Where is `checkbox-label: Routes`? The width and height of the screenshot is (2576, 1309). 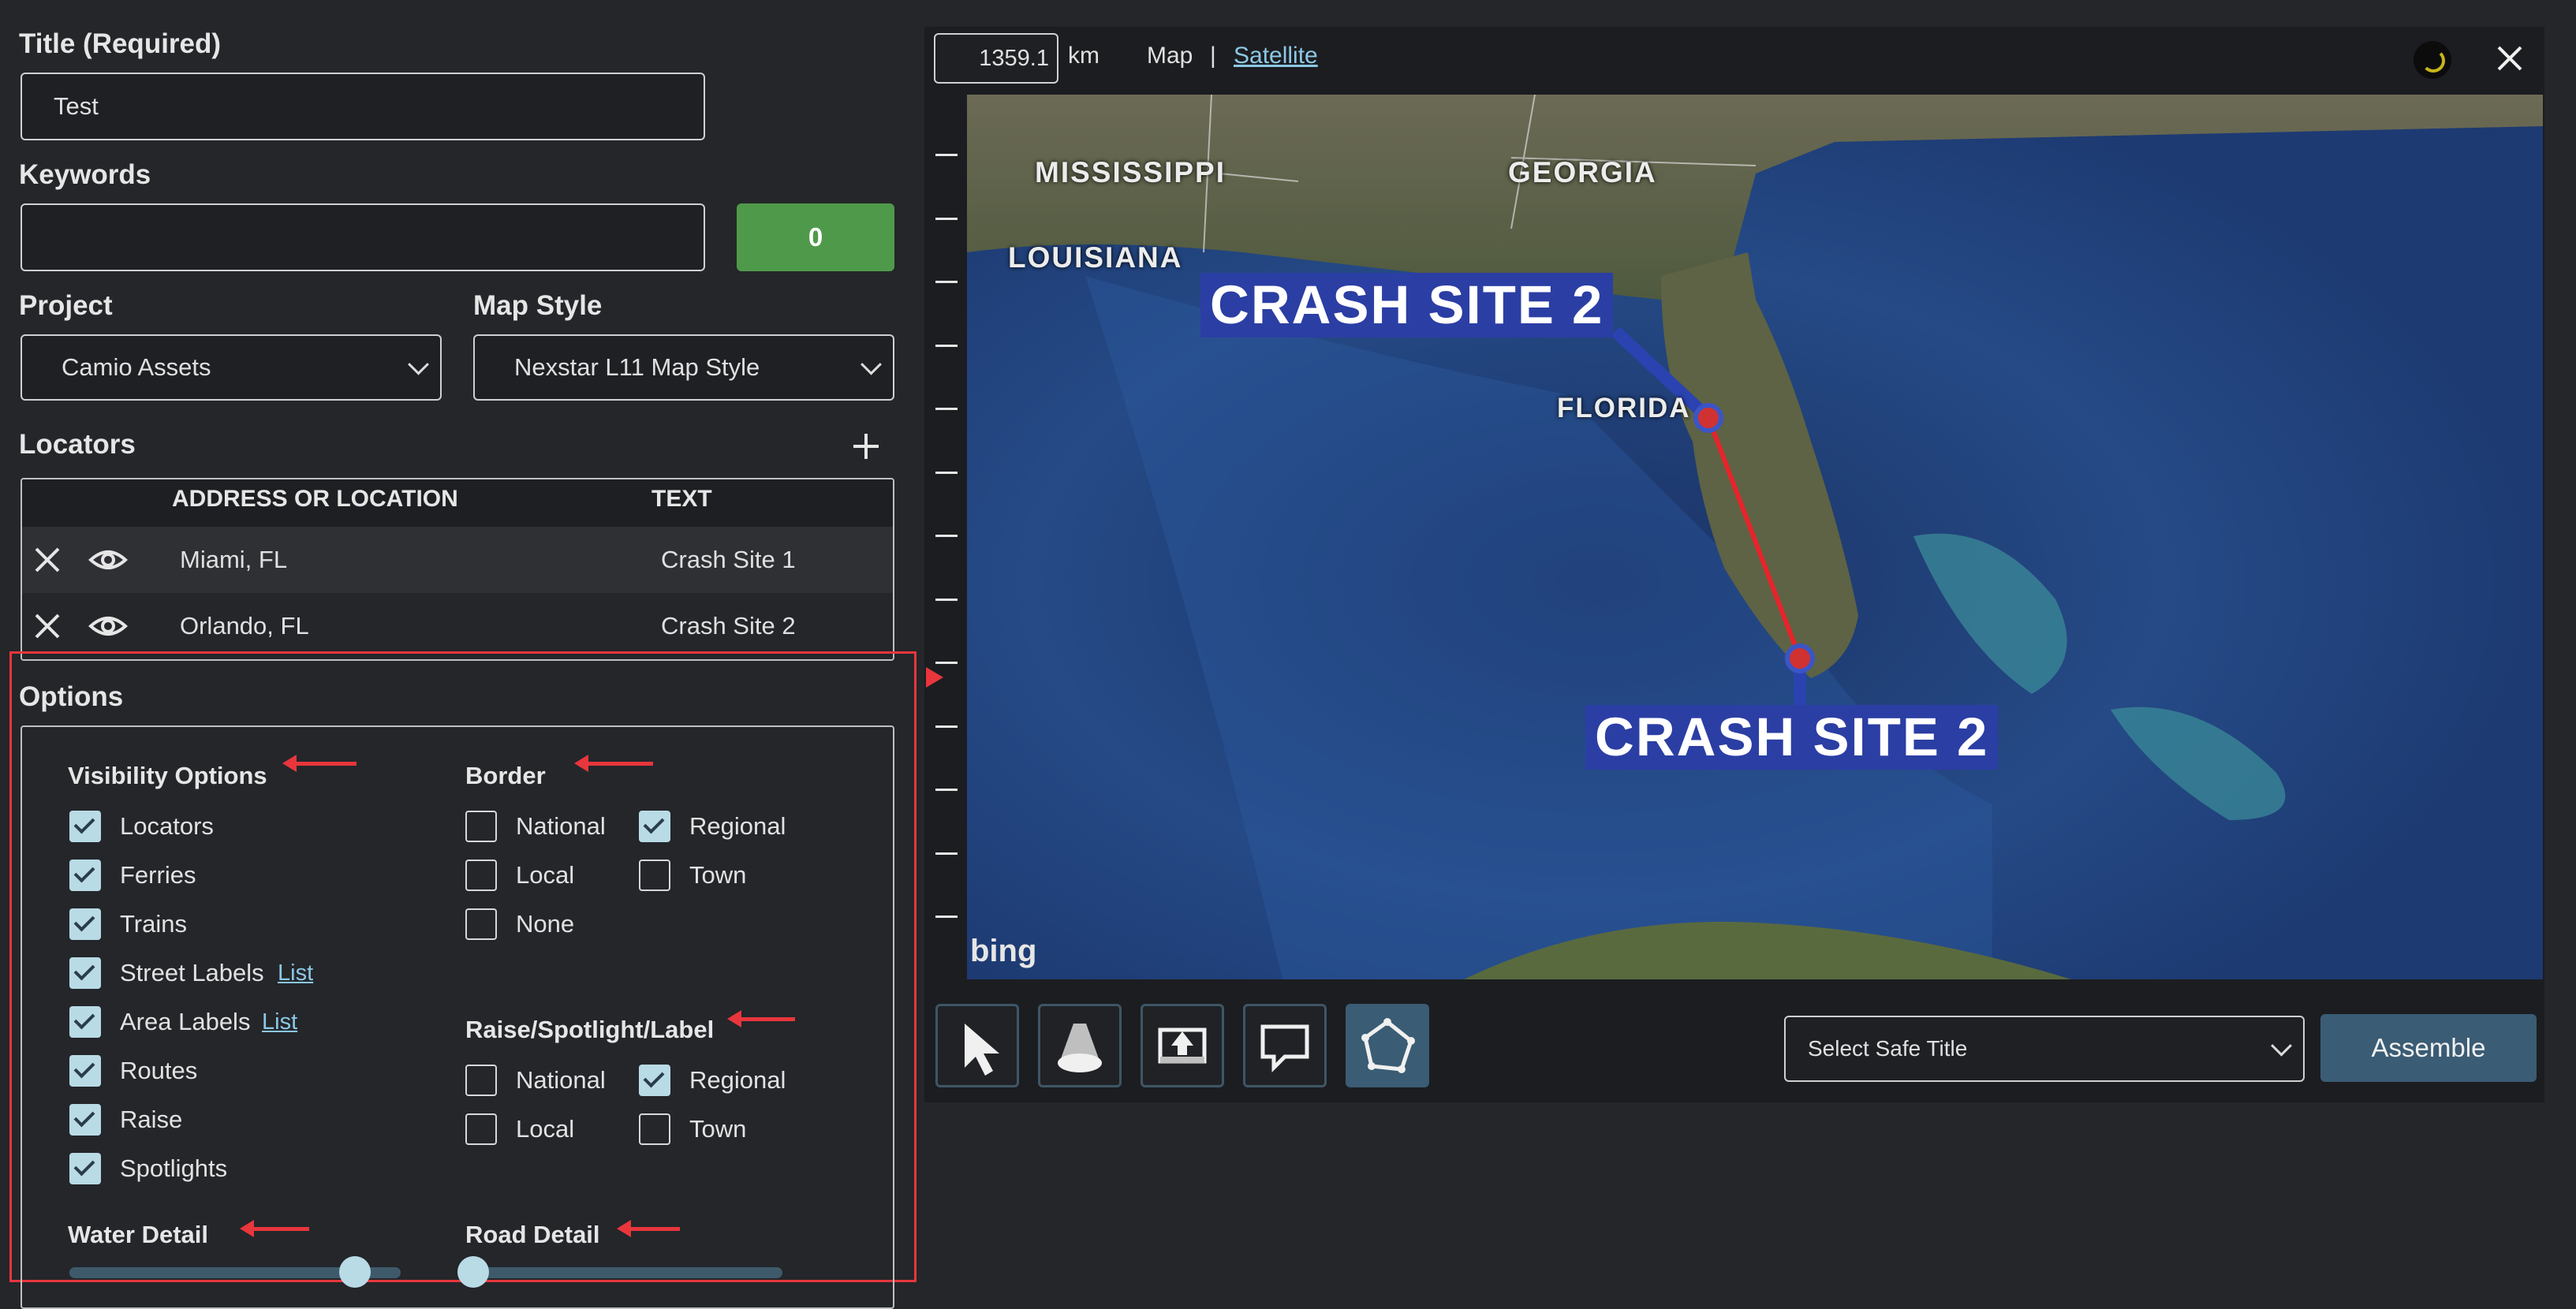 checkbox-label: Routes is located at coordinates (159, 1070).